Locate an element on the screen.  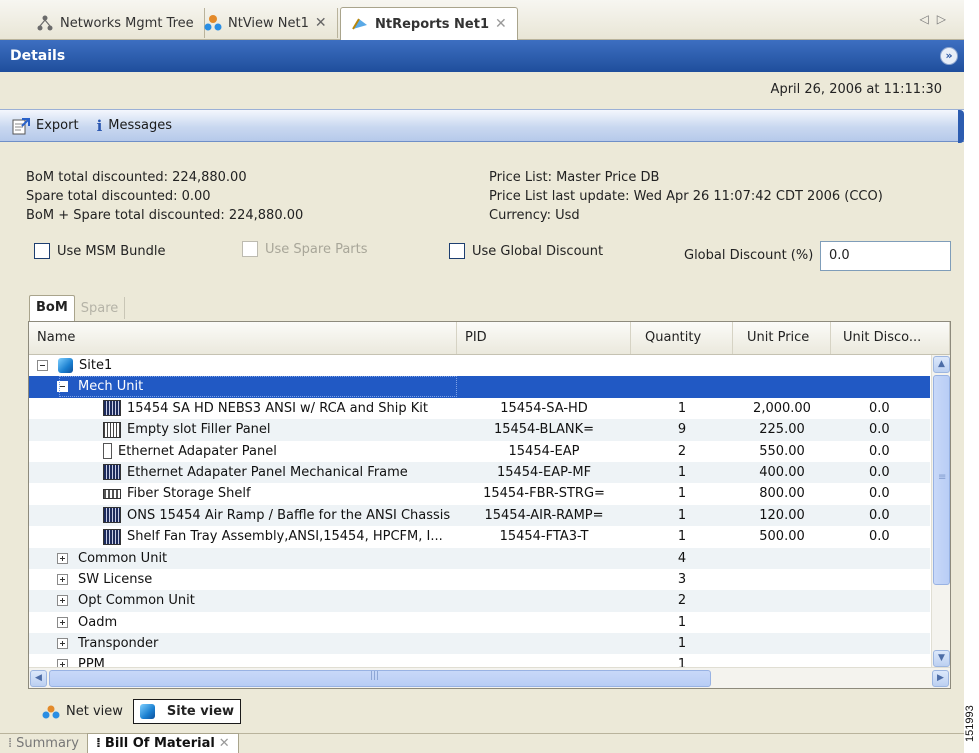
export-button: Export is located at coordinates (45, 126).